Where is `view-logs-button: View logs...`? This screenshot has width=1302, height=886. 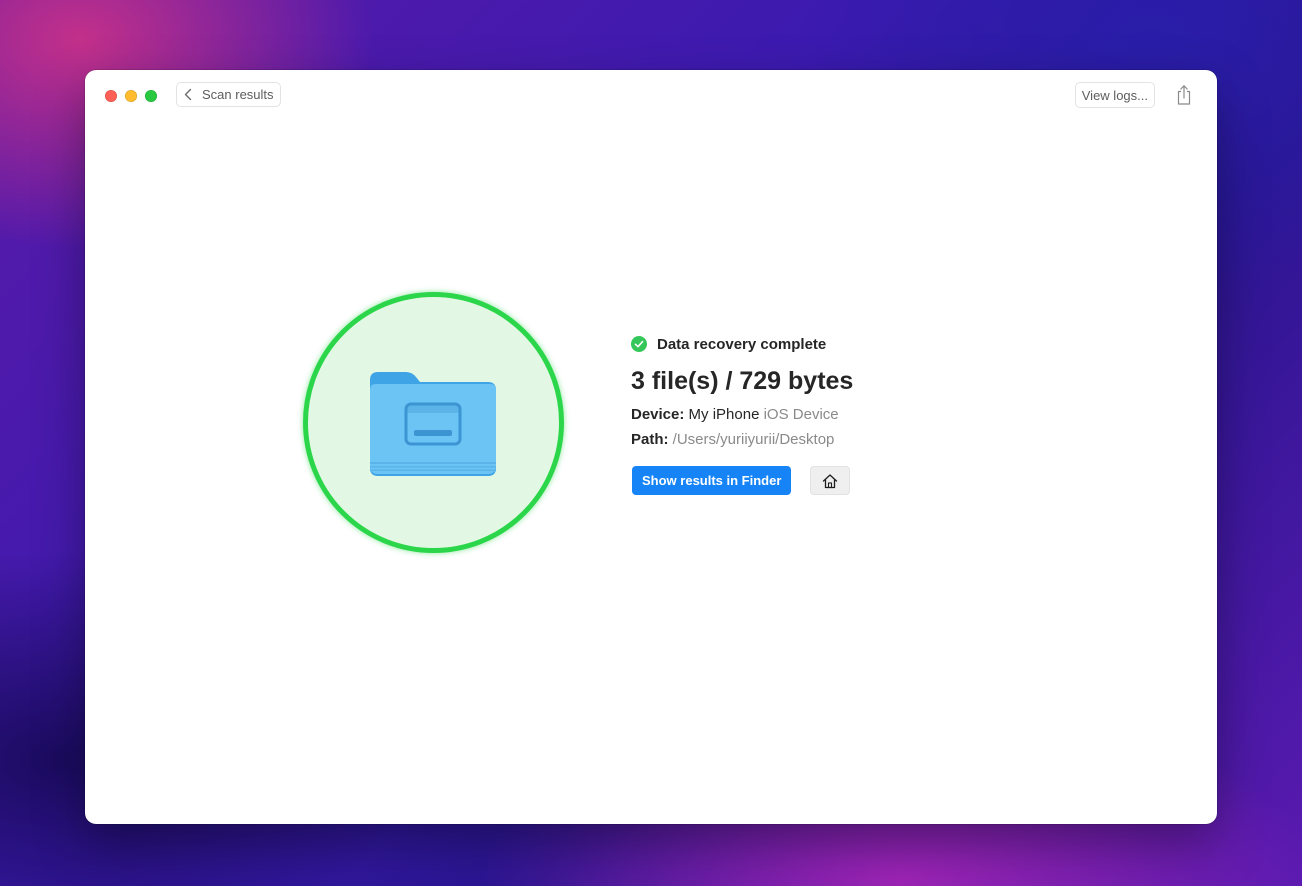 view-logs-button: View logs... is located at coordinates (1114, 95).